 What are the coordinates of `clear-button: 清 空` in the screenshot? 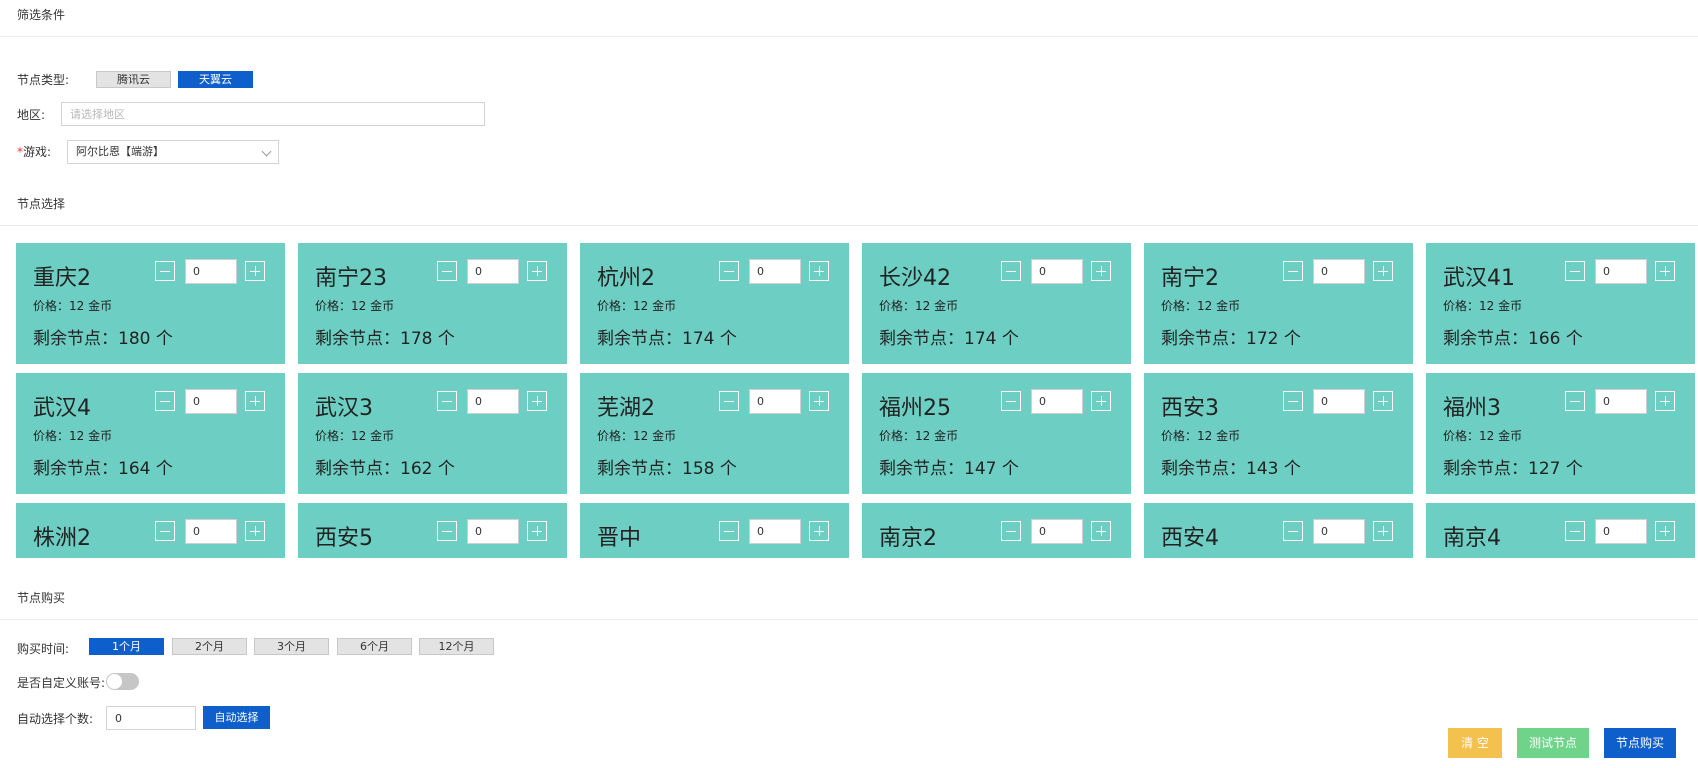 It's located at (1475, 743).